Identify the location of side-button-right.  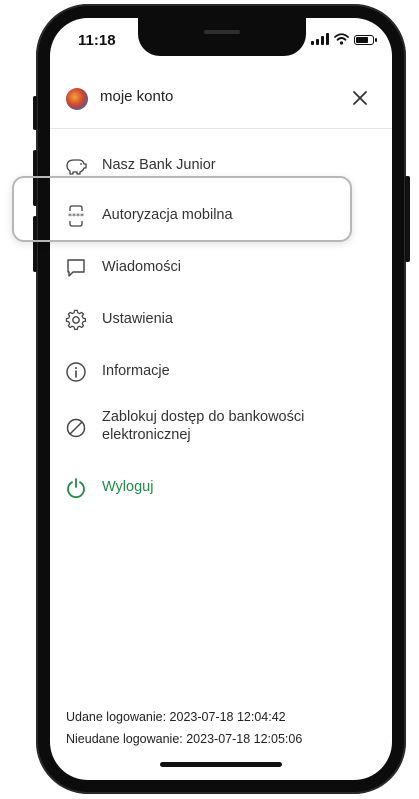
(407, 219).